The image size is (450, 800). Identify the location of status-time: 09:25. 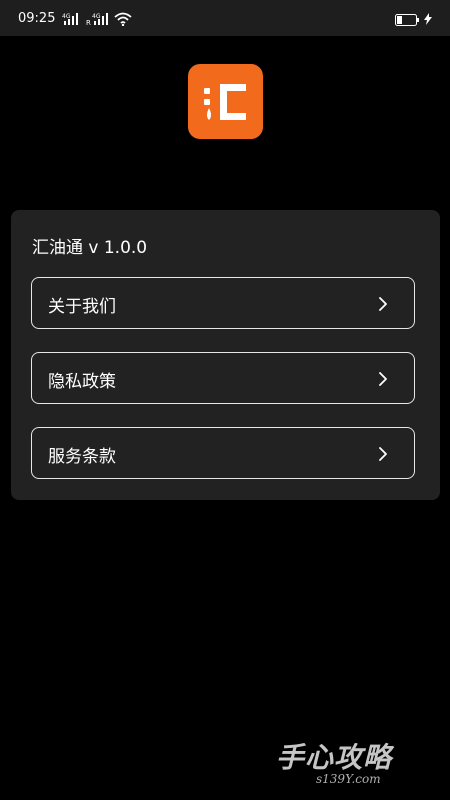
(37, 18).